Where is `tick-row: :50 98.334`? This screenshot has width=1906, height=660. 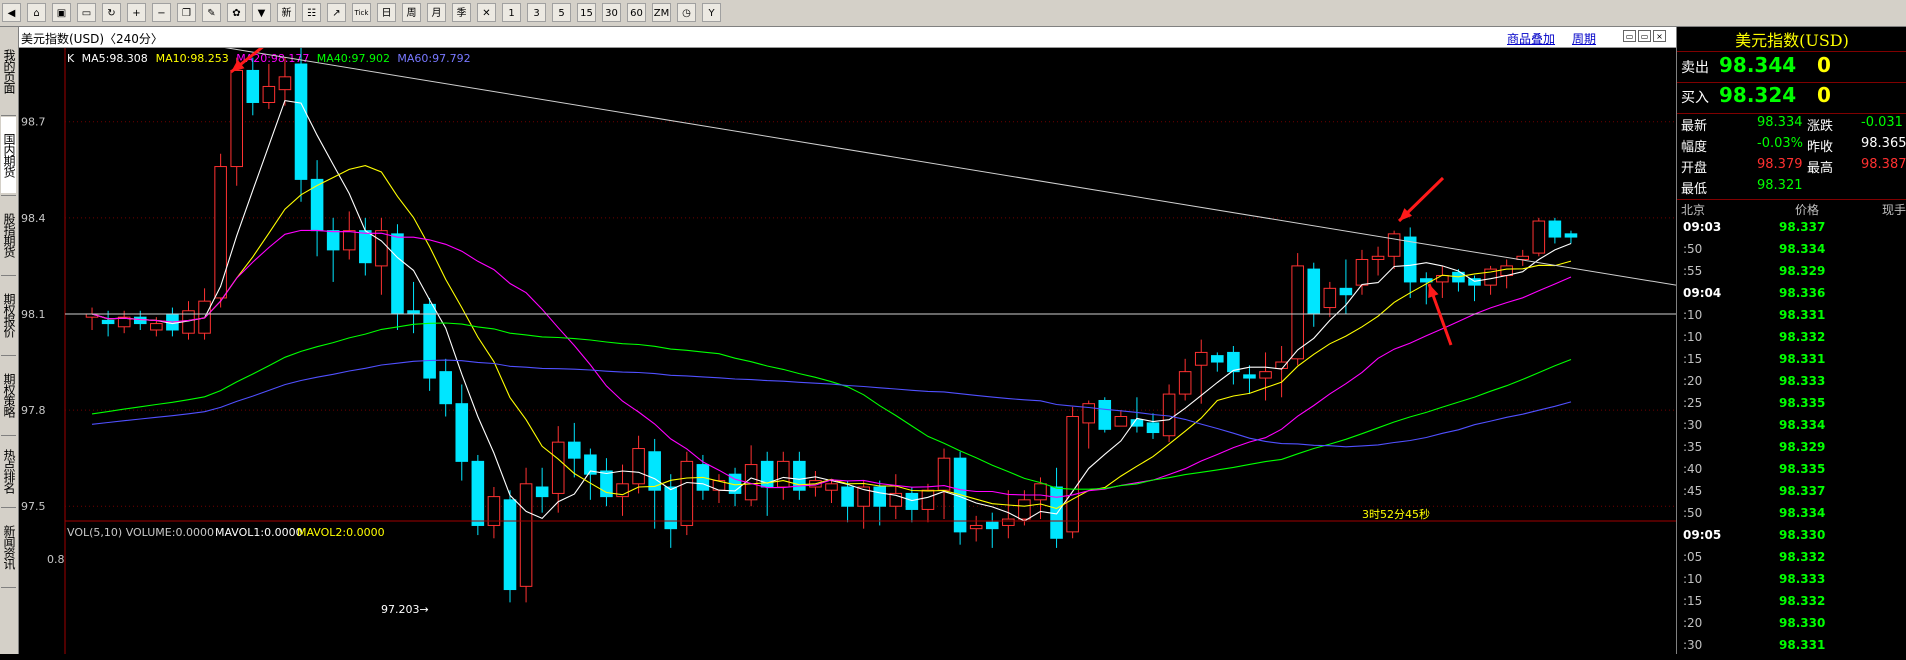
tick-row: :50 98.334 is located at coordinates (1791, 517).